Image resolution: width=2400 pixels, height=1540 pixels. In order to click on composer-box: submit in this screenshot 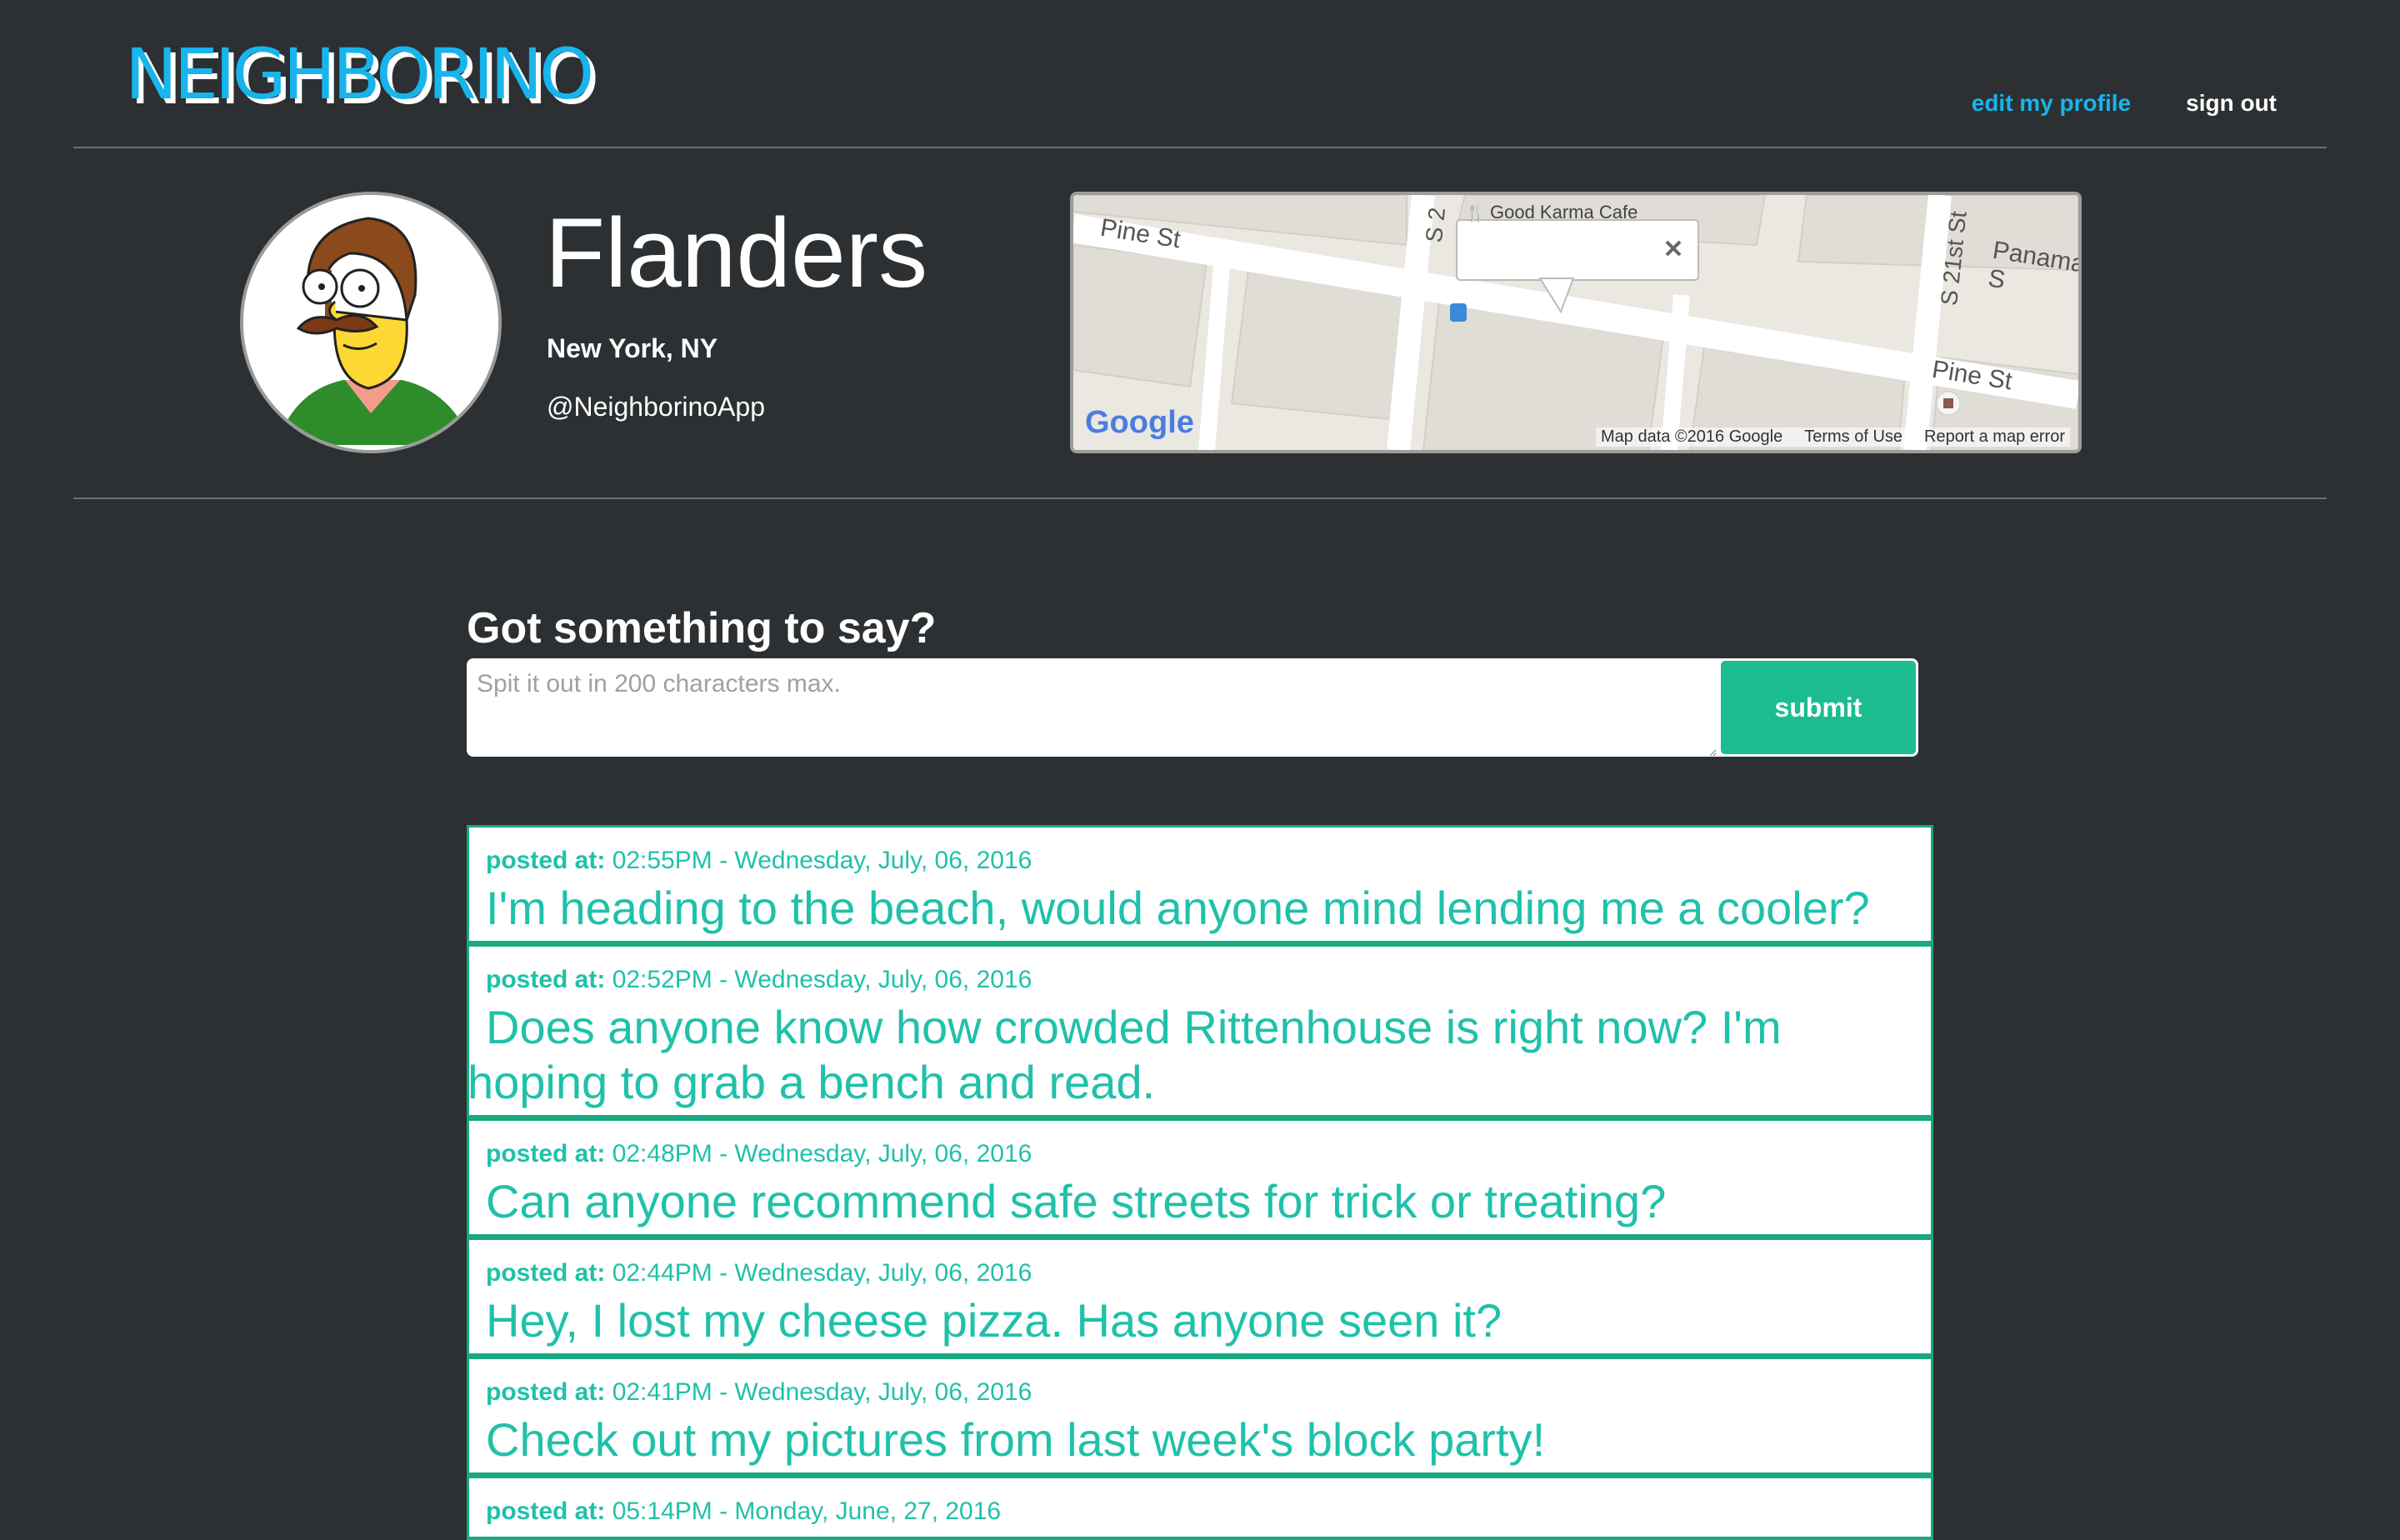, I will do `click(1192, 707)`.